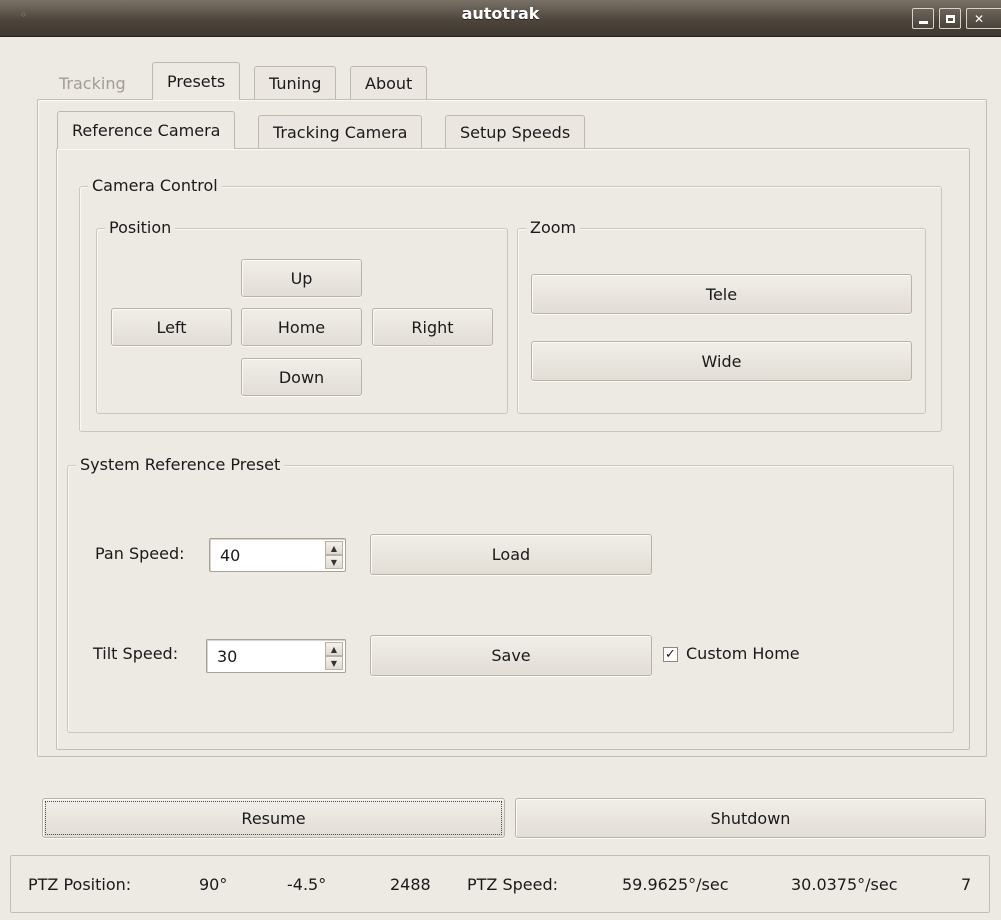  What do you see at coordinates (213, 884) in the screenshot?
I see `ptz-pan-value: 90°` at bounding box center [213, 884].